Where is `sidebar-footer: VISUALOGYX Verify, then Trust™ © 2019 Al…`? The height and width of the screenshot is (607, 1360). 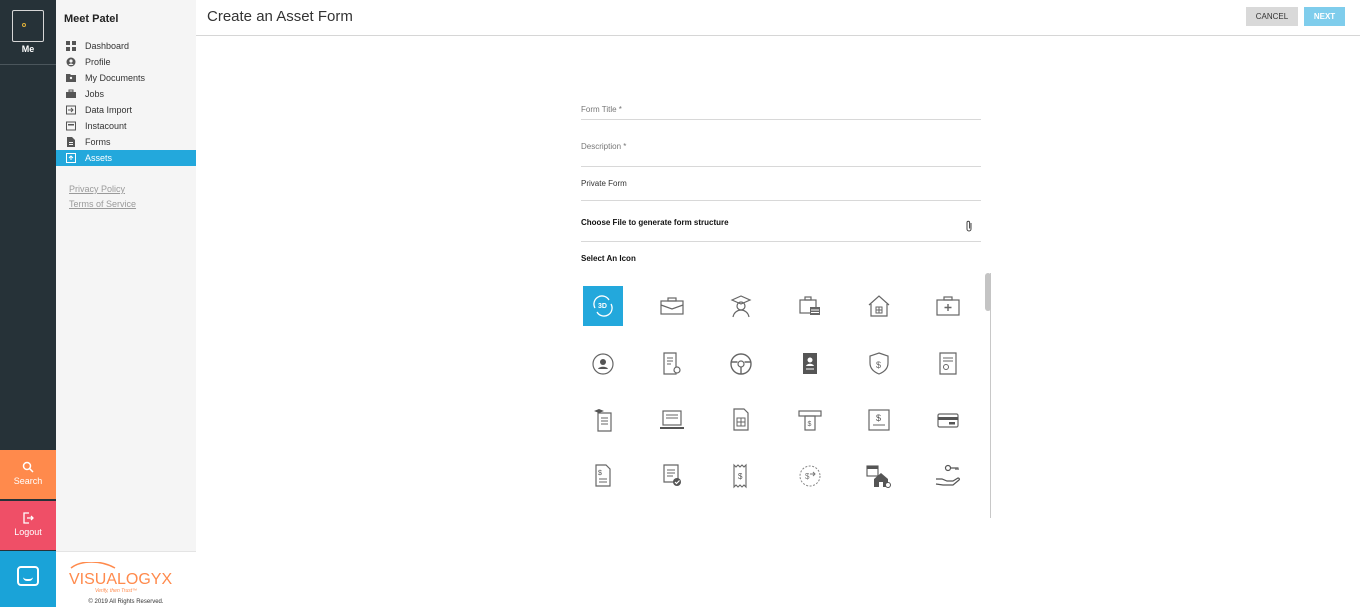
sidebar-footer: VISUALOGYX Verify, then Trust™ © 2019 Al… is located at coordinates (126, 579).